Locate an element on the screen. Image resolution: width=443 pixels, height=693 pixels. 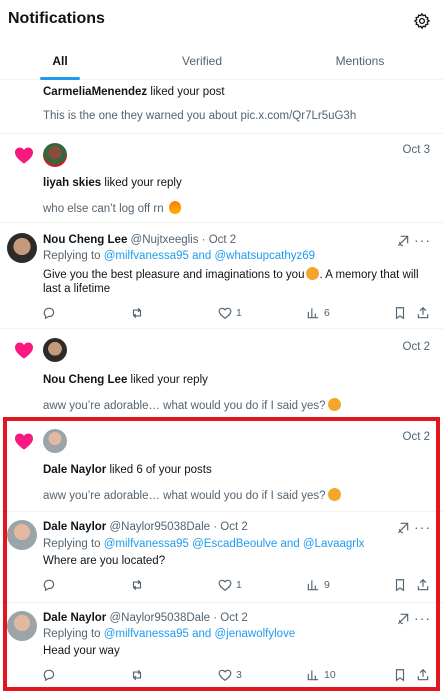
header: Notifications is located at coordinates (221, 21).